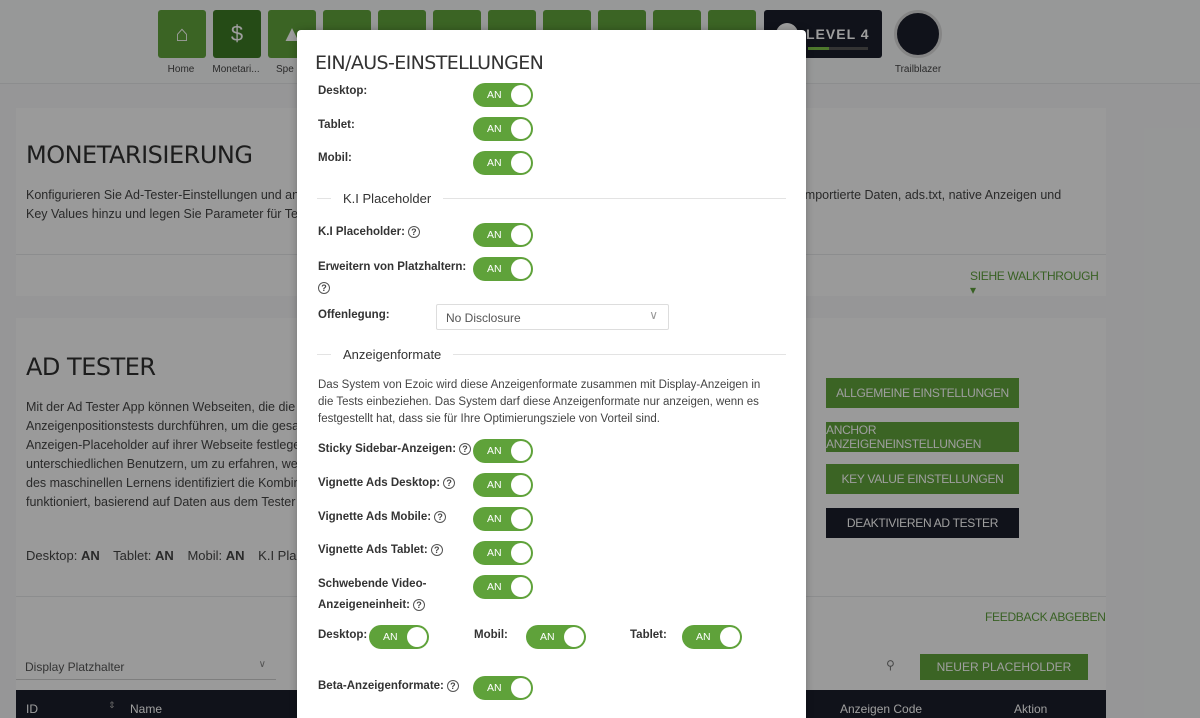  What do you see at coordinates (503, 129) in the screenshot?
I see `tablet-toggle: AN` at bounding box center [503, 129].